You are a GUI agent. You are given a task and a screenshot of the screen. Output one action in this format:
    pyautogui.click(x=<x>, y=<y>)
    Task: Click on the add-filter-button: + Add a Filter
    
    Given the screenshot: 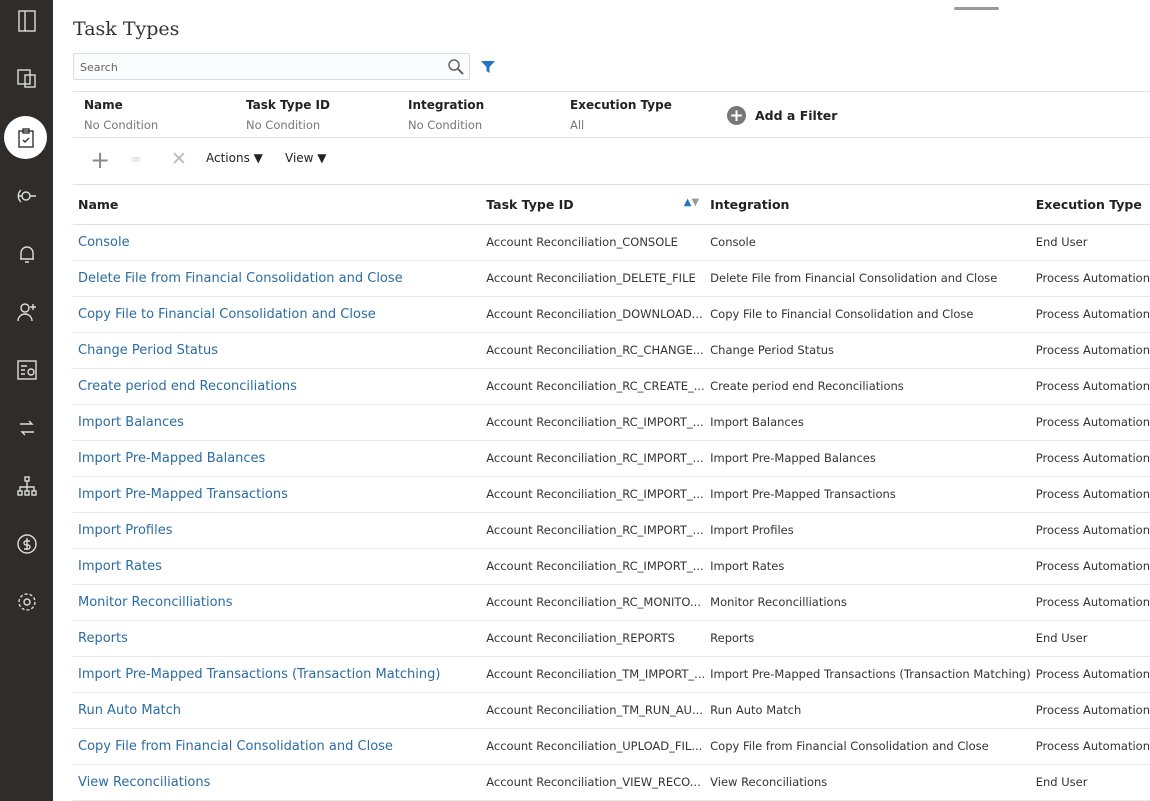 What is the action you would take?
    pyautogui.click(x=782, y=116)
    